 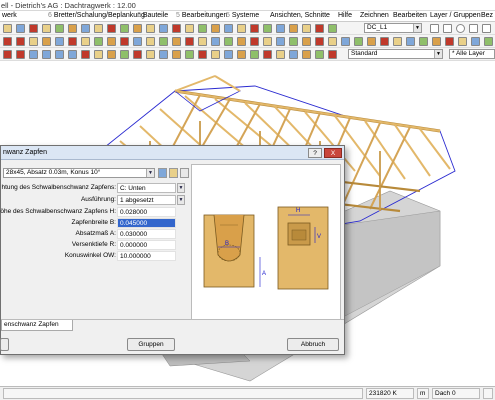 What do you see at coordinates (46, 28) in the screenshot?
I see `open-icon` at bounding box center [46, 28].